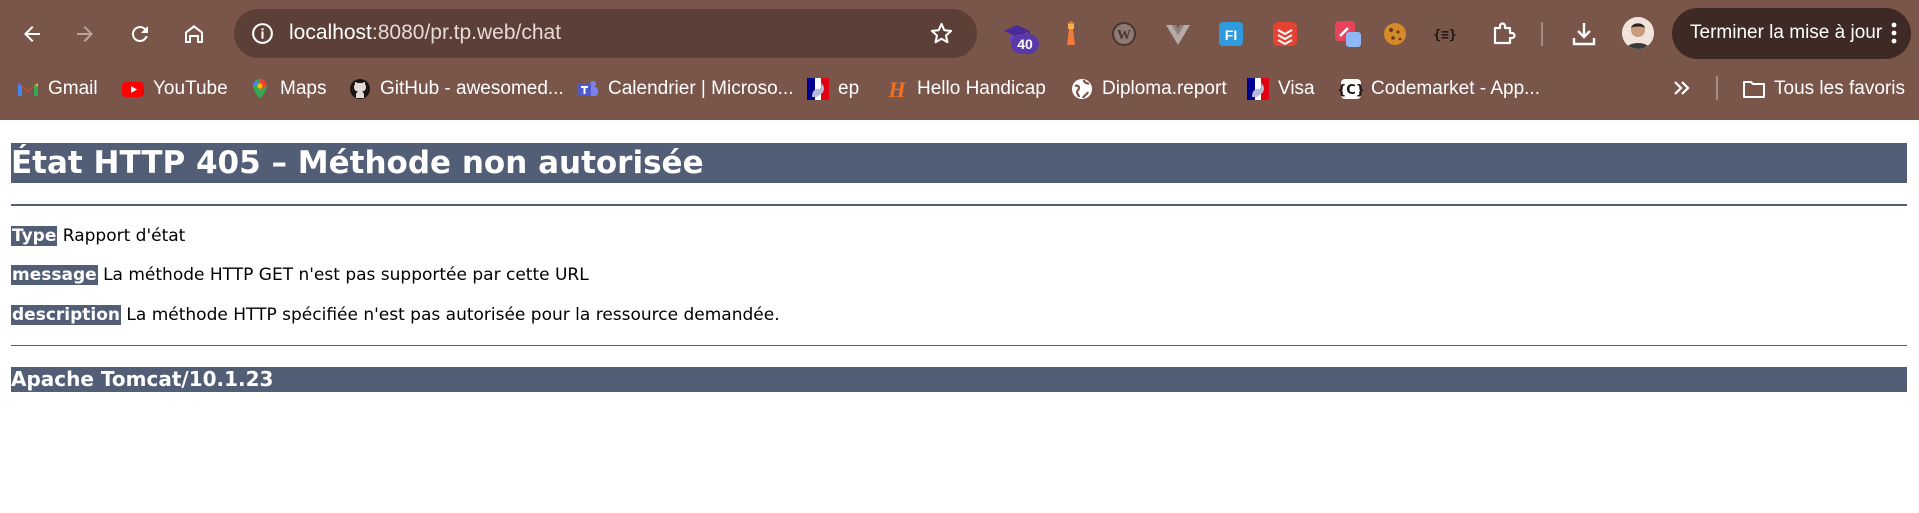  I want to click on back-button, so click(32, 34).